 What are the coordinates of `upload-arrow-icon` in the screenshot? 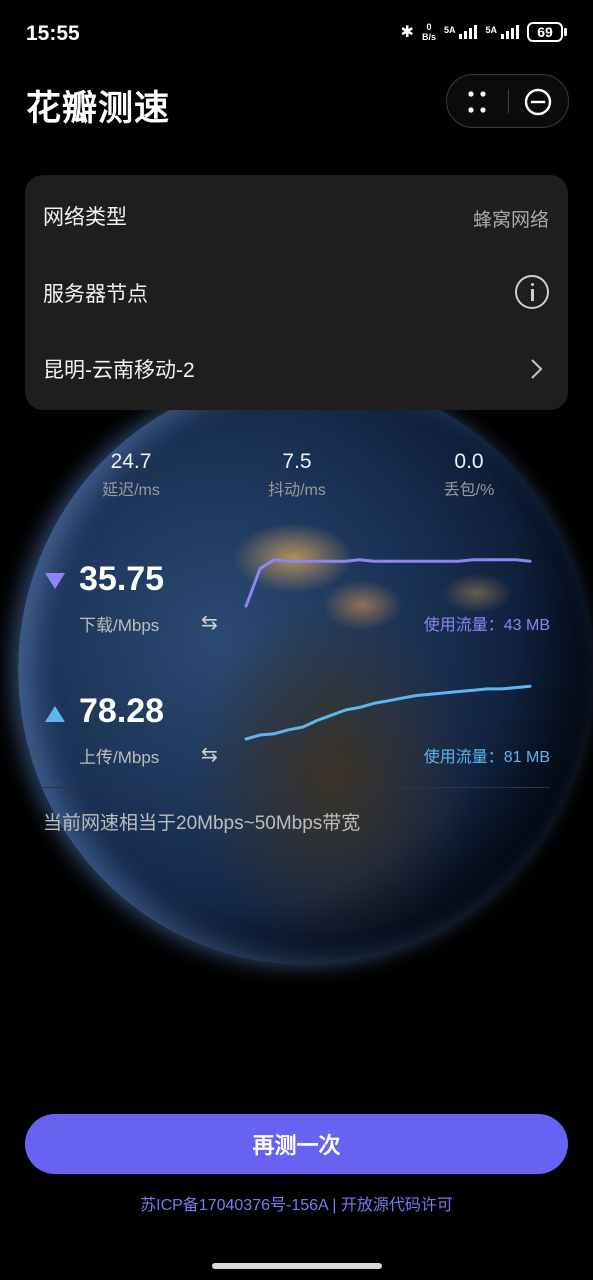 It's located at (55, 714).